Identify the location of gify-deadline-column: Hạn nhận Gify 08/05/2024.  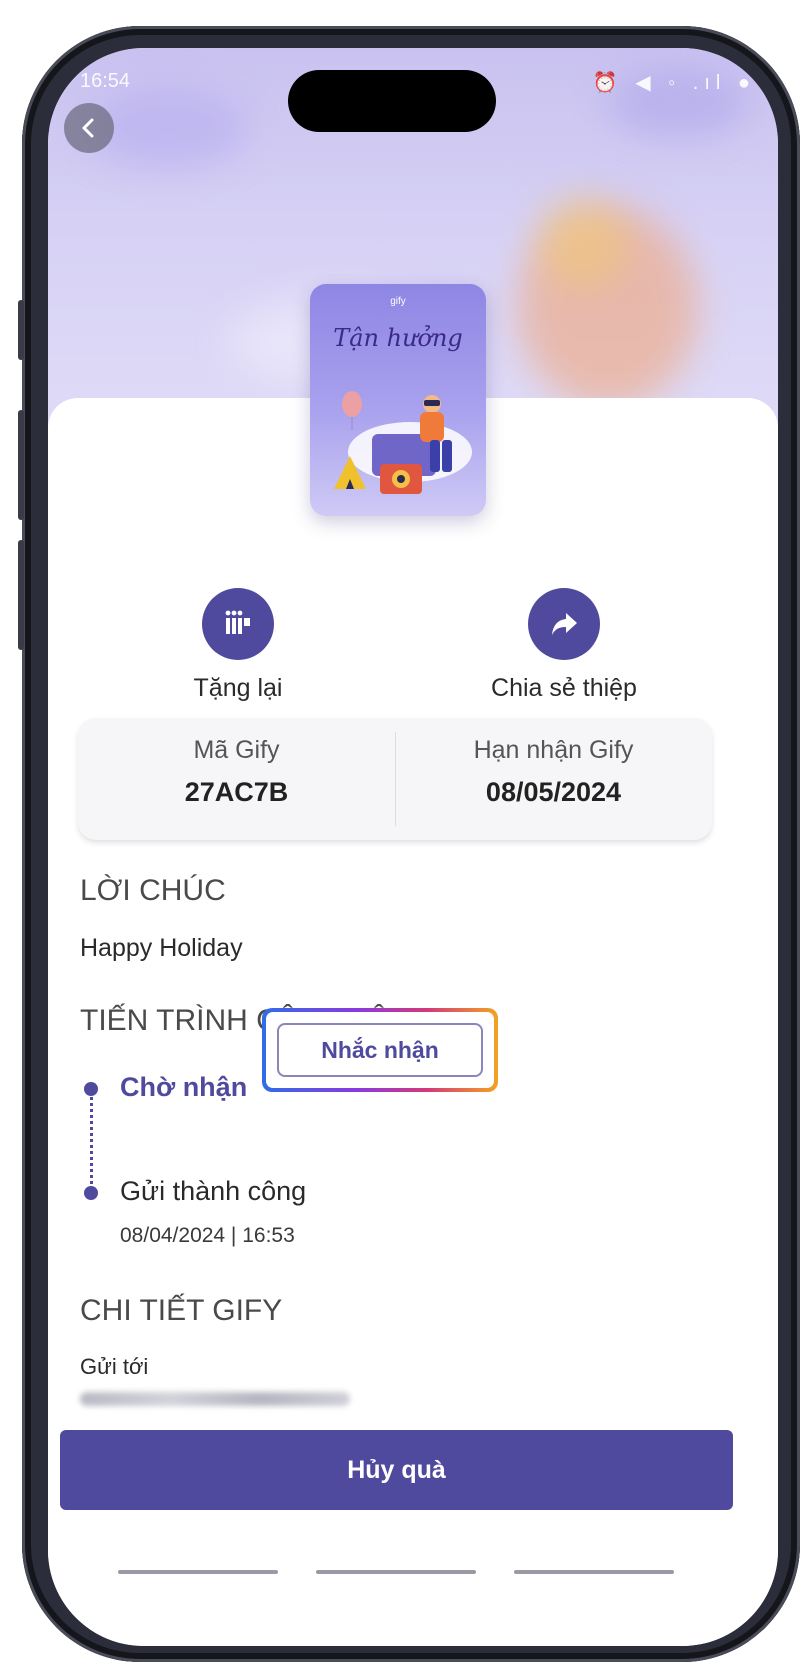
(553, 779).